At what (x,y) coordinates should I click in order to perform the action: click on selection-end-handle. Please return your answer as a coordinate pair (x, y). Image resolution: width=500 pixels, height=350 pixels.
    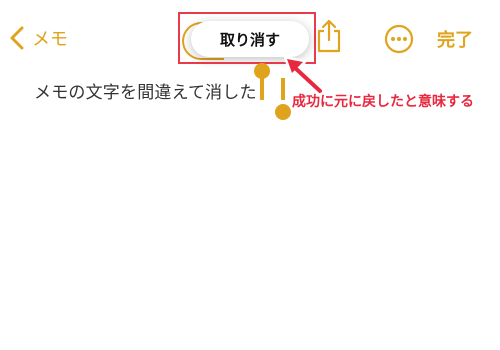
    Looking at the image, I should click on (283, 112).